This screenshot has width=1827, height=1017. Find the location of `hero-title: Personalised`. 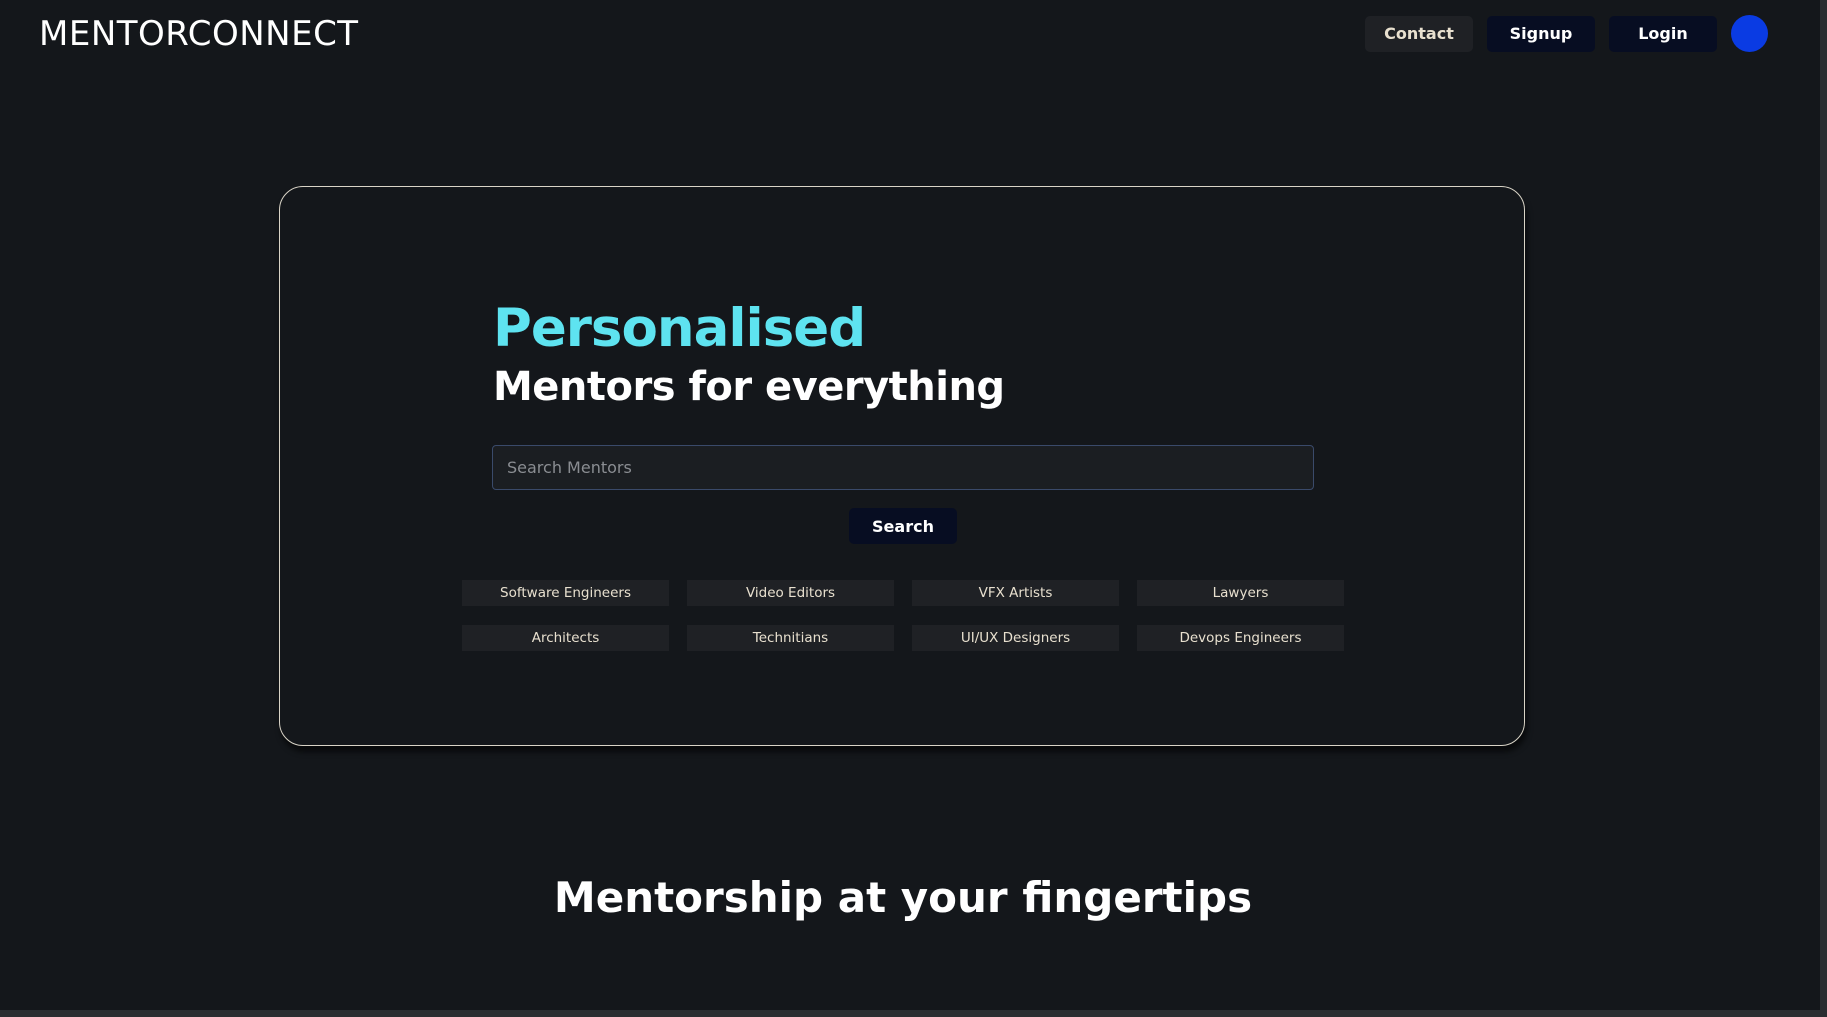

hero-title: Personalised is located at coordinates (679, 328).